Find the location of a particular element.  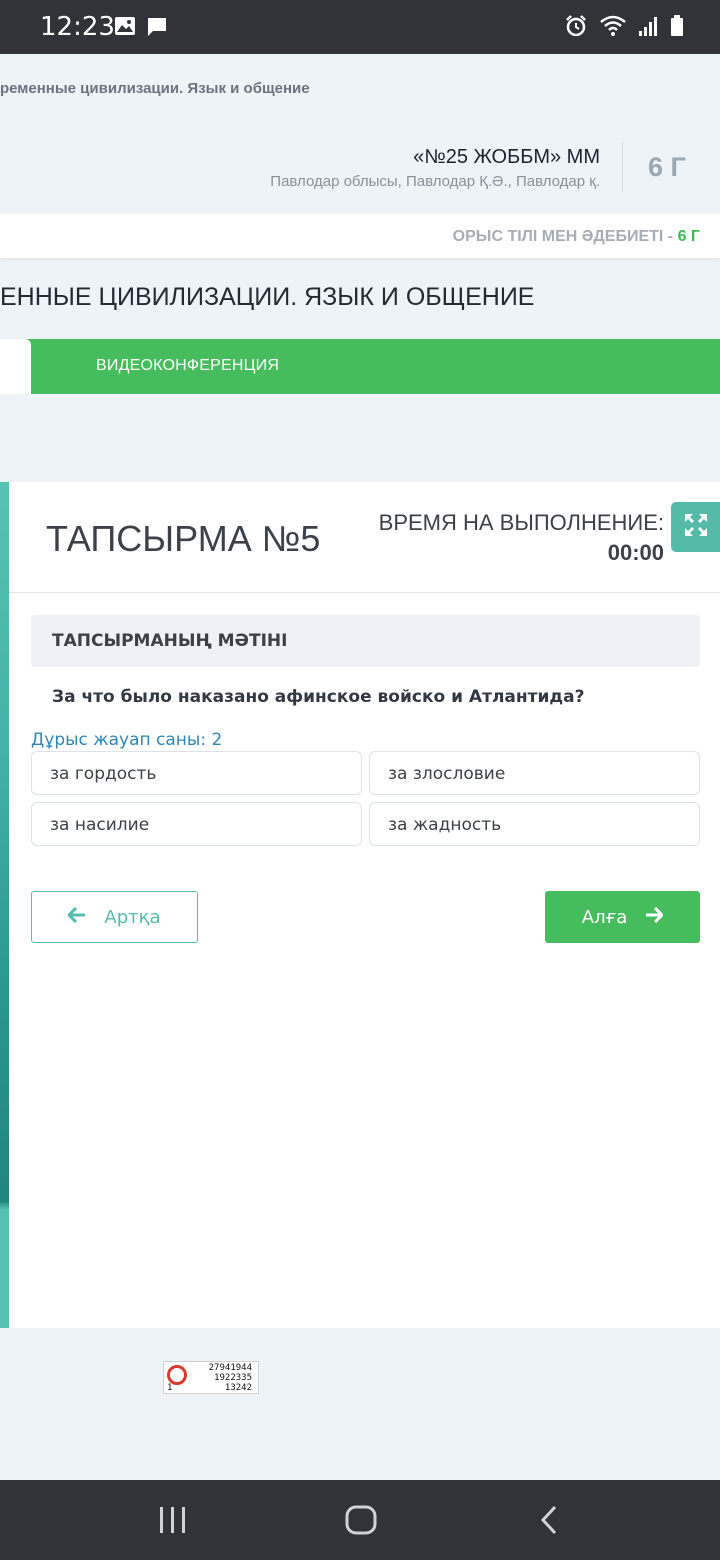

system-navigation-bar is located at coordinates (360, 1520).